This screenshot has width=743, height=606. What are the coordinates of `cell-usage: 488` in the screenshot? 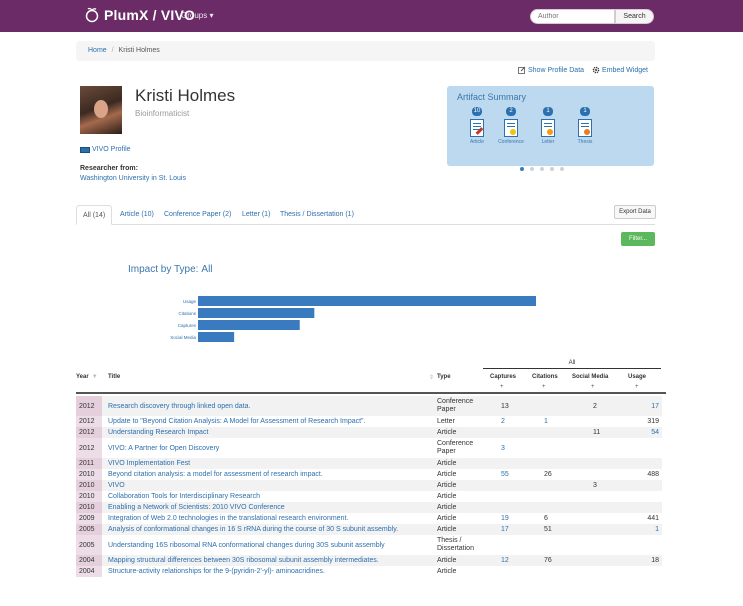 It's located at (647, 474).